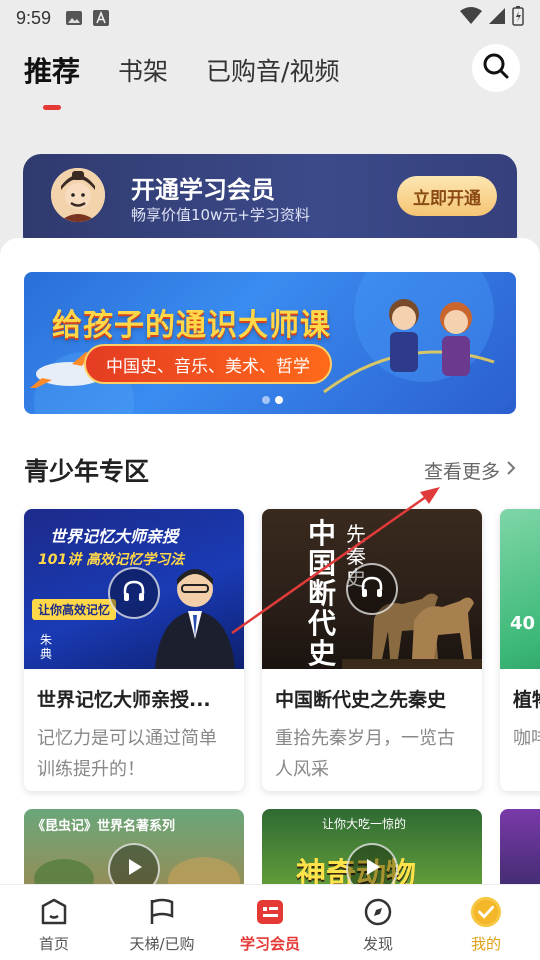 This screenshot has height=960, width=540. Describe the element at coordinates (471, 18) in the screenshot. I see `wifi-icon` at that location.